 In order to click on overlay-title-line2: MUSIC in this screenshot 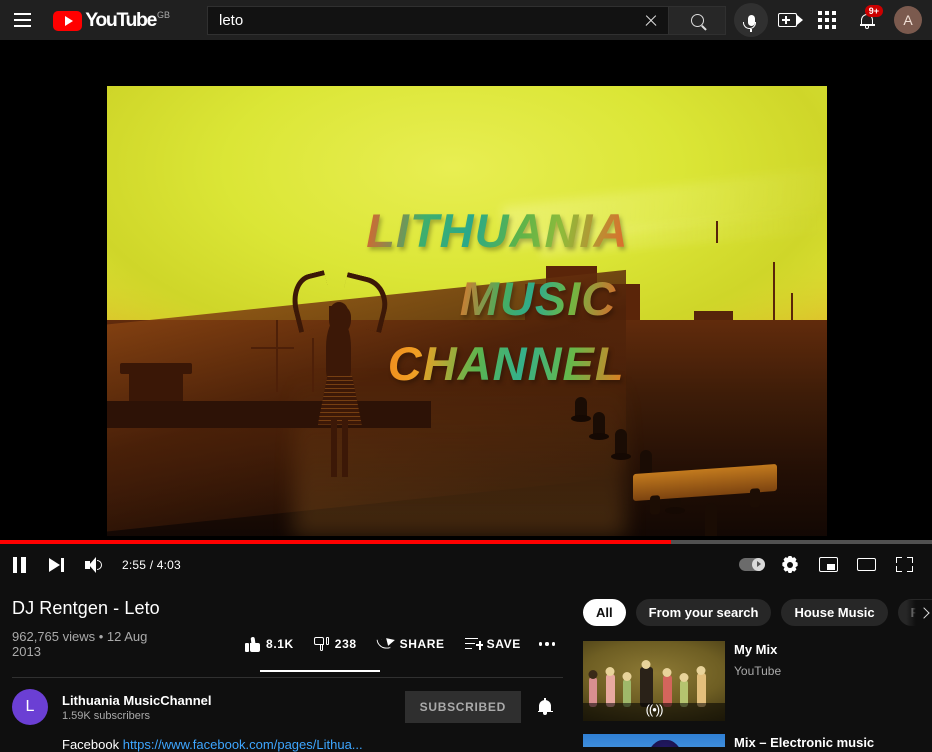, I will do `click(538, 298)`.